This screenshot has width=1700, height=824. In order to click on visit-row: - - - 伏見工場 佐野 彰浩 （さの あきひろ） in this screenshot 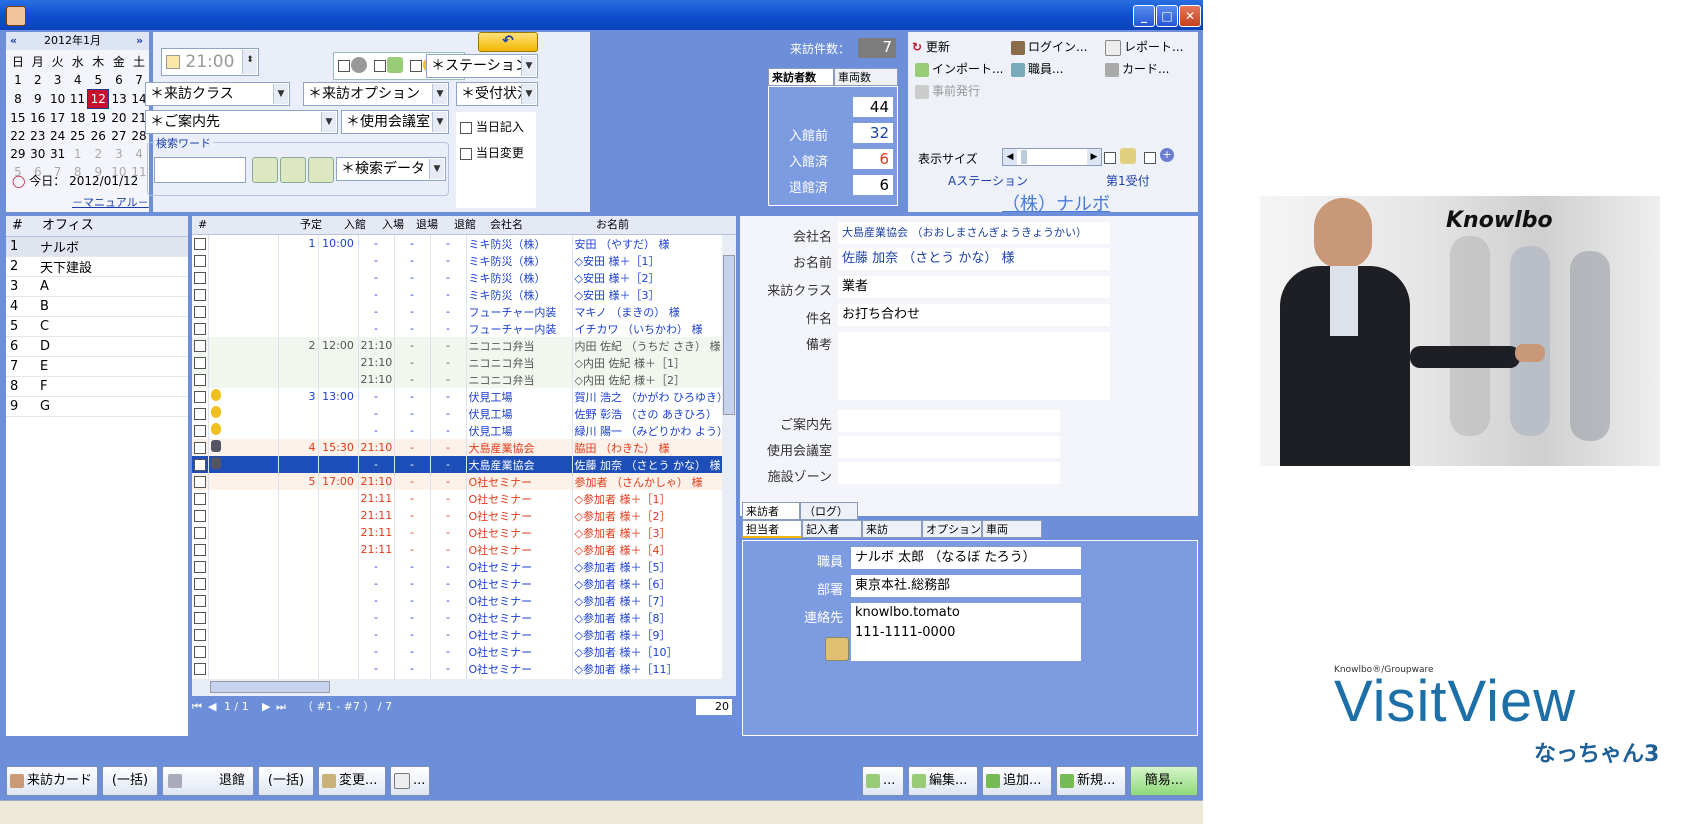, I will do `click(457, 413)`.